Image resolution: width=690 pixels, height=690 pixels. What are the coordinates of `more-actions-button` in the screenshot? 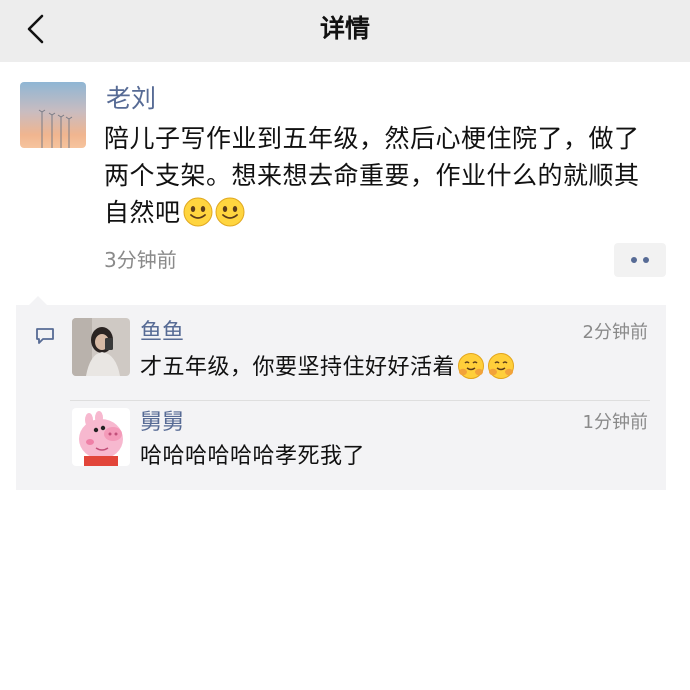 It's located at (640, 260).